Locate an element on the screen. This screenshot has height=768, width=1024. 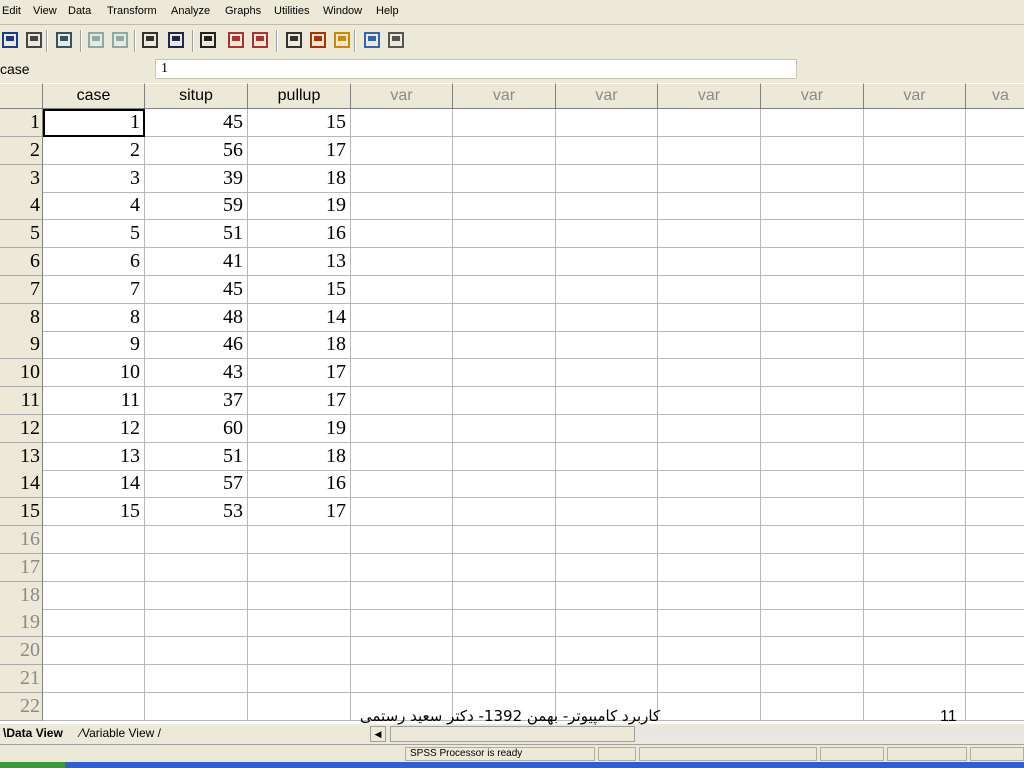
cell-case: 10 is located at coordinates (94, 373).